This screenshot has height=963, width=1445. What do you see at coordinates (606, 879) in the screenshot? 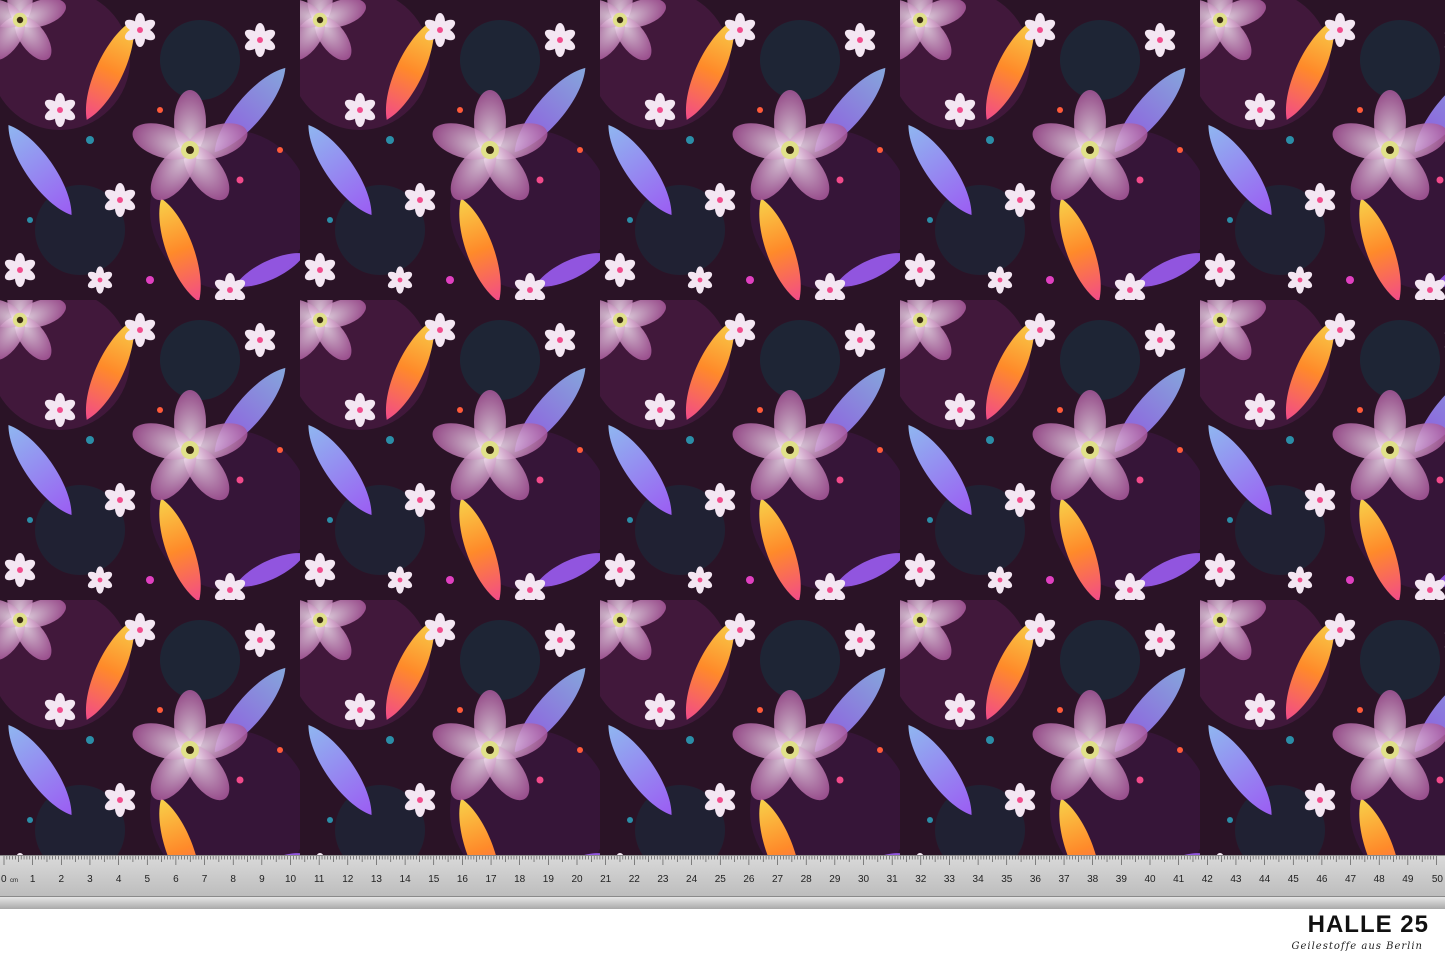
I see `ruler-label: 21` at bounding box center [606, 879].